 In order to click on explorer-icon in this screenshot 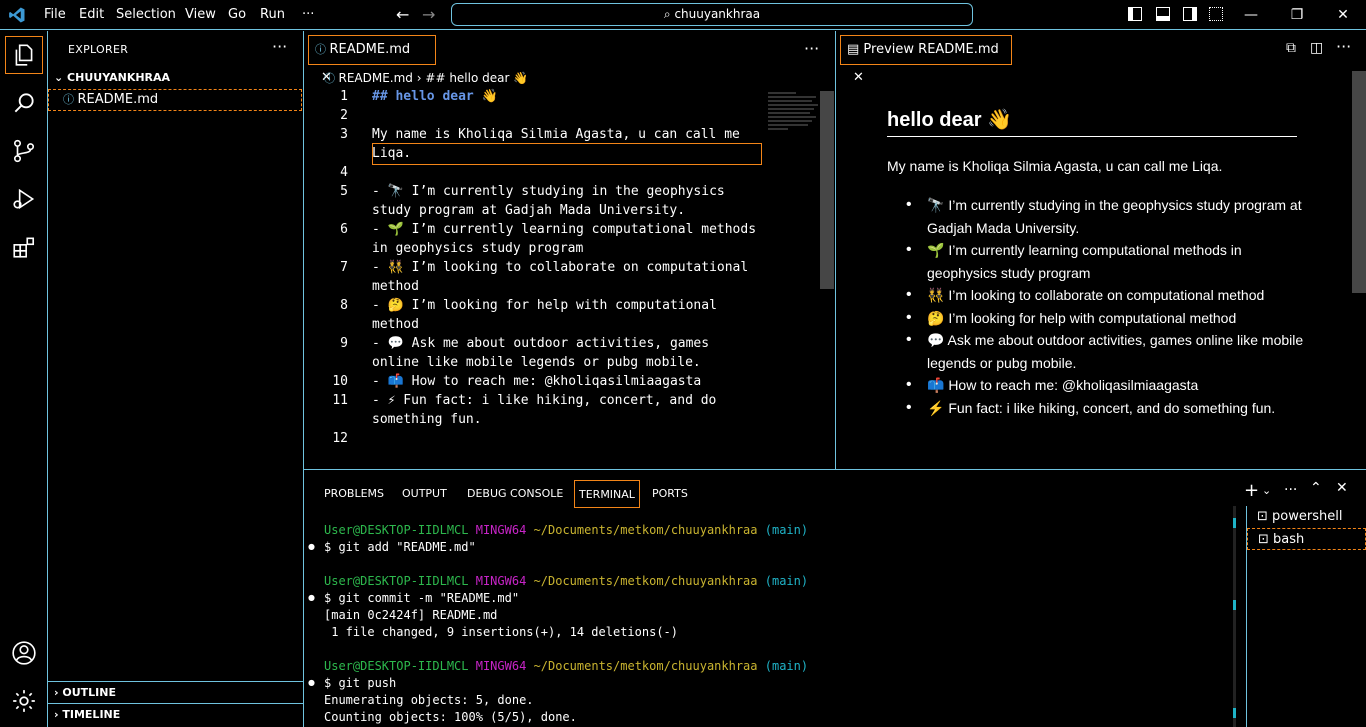, I will do `click(24, 55)`.